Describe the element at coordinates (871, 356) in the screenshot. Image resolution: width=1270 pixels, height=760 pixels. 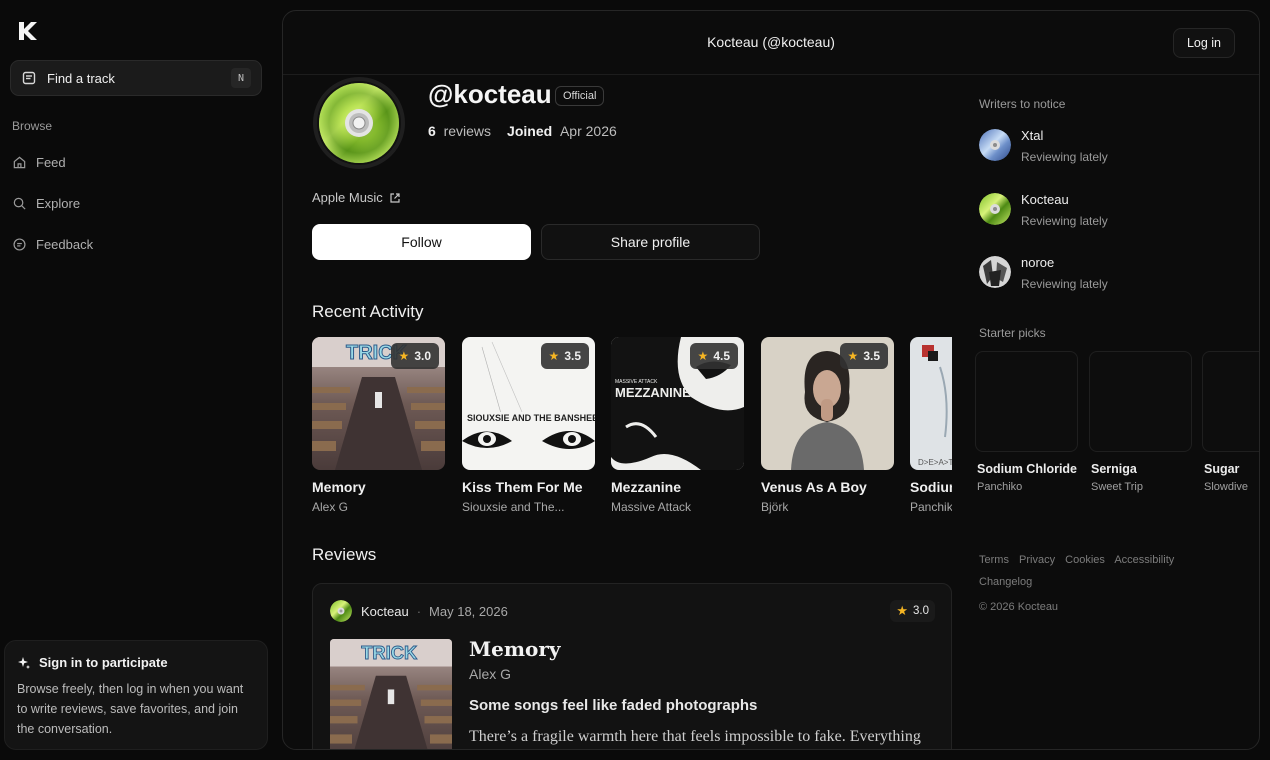
I see `rating-value: 3.5` at that location.